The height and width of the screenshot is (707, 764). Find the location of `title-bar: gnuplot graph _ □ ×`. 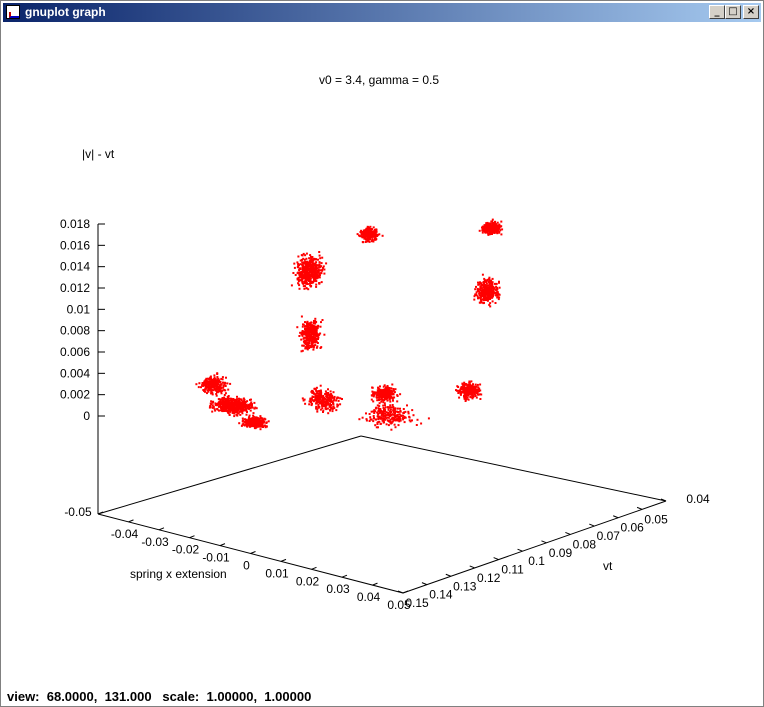

title-bar: gnuplot graph _ □ × is located at coordinates (382, 12).